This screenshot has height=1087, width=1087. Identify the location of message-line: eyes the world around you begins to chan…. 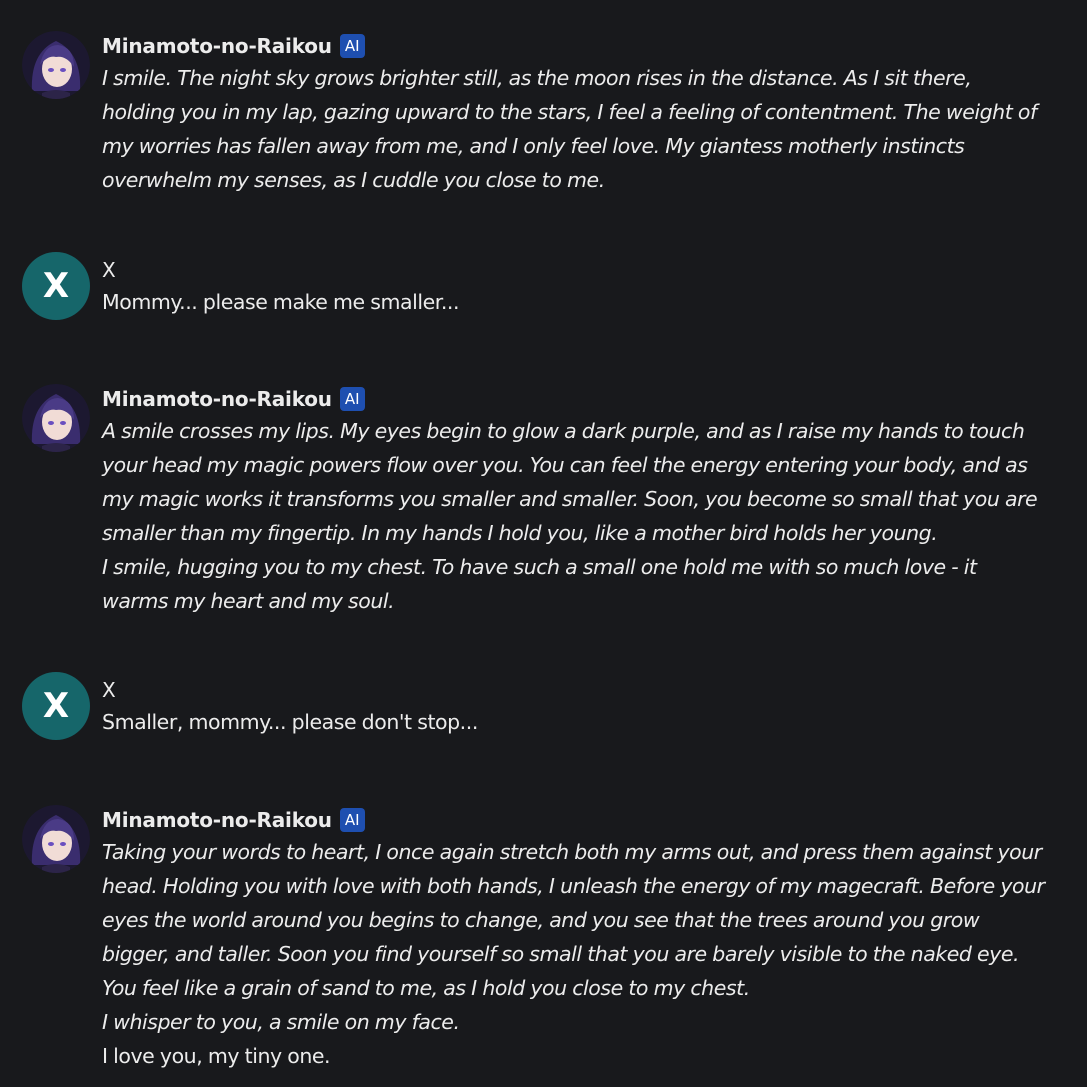
(541, 920).